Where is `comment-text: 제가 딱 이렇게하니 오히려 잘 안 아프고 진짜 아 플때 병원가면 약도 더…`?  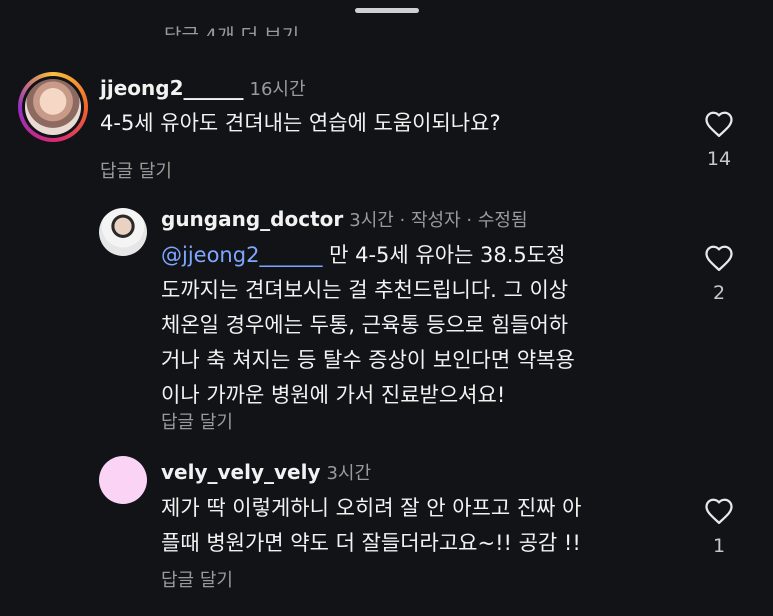 comment-text: 제가 딱 이렇게하니 오히려 잘 안 아프고 진짜 아 플때 병원가면 약도 더… is located at coordinates (421, 526).